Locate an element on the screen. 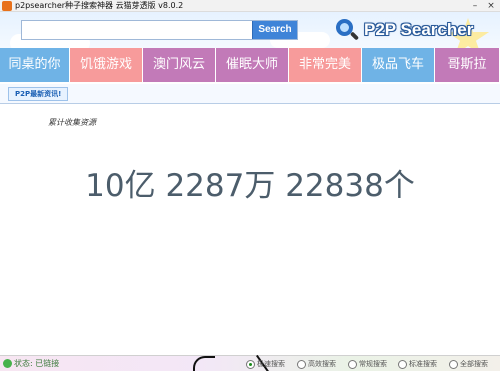 This screenshot has width=500, height=371. category-tabs: 同桌的你 饥饿游戏 澳门风云 催眠大师 非常完美 极品飞车 哥斯拉 is located at coordinates (250, 65).